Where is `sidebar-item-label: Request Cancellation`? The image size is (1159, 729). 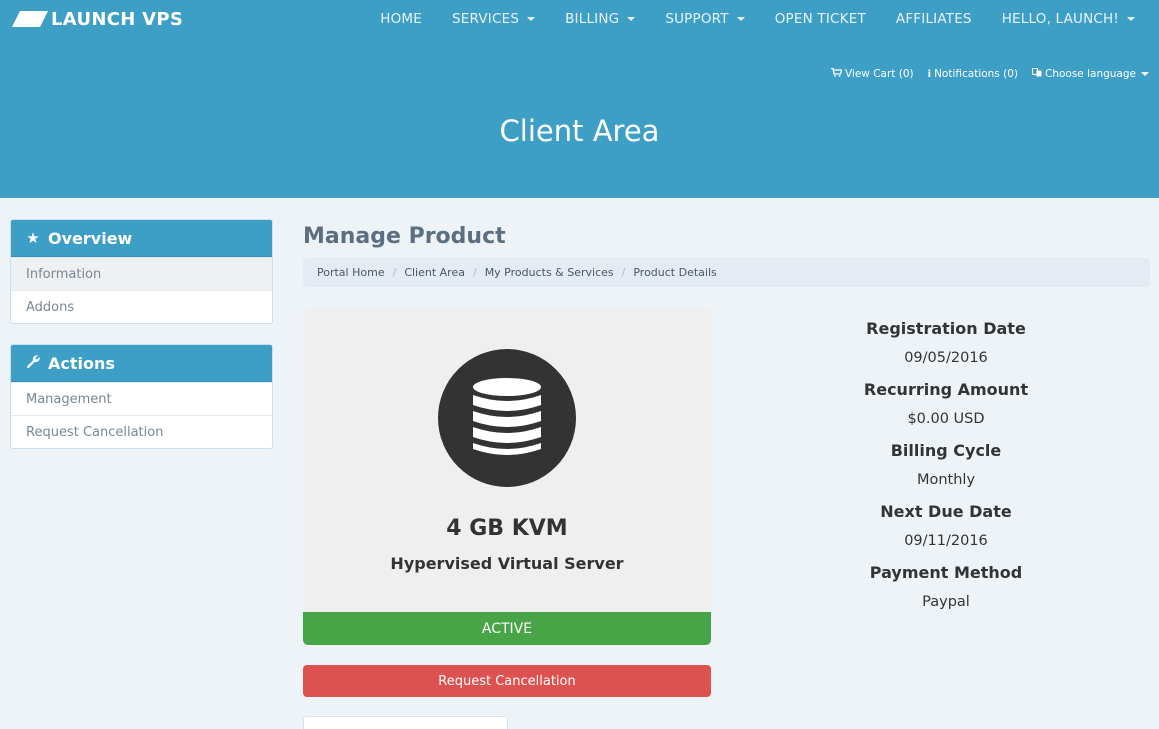 sidebar-item-label: Request Cancellation is located at coordinates (95, 432).